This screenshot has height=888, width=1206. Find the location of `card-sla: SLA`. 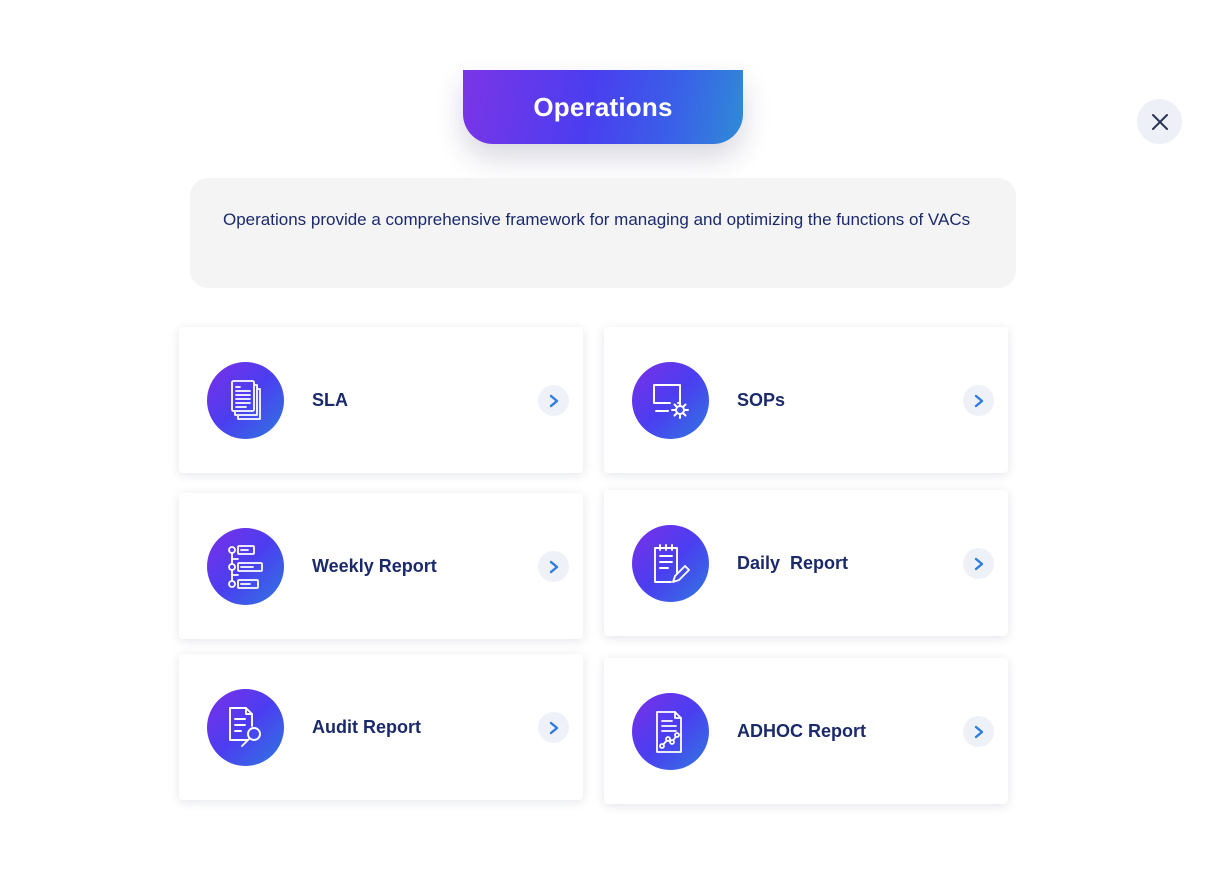

card-sla: SLA is located at coordinates (381, 400).